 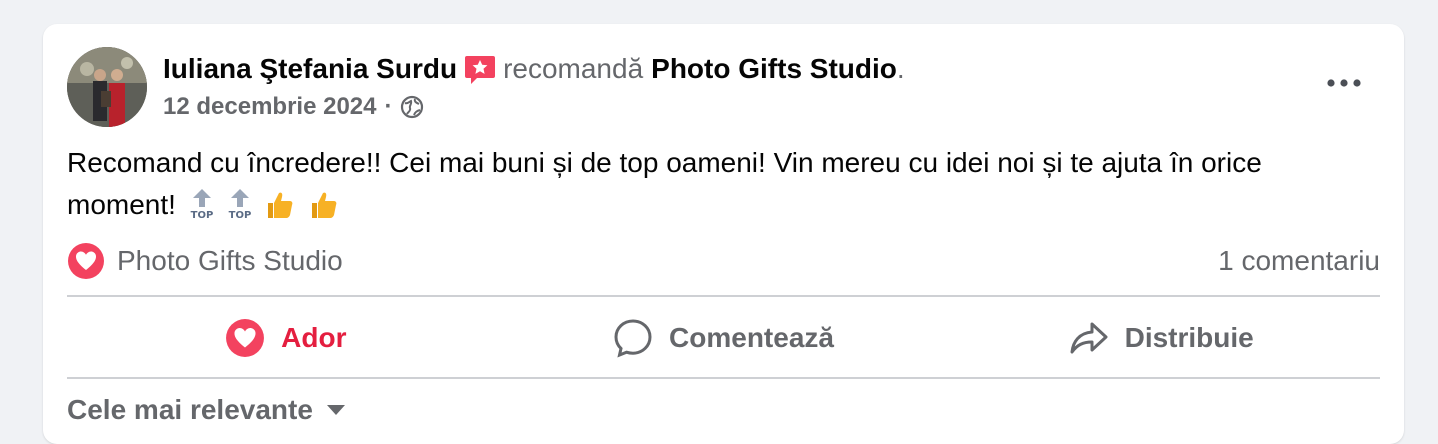 I want to click on divider-top, so click(x=723, y=296).